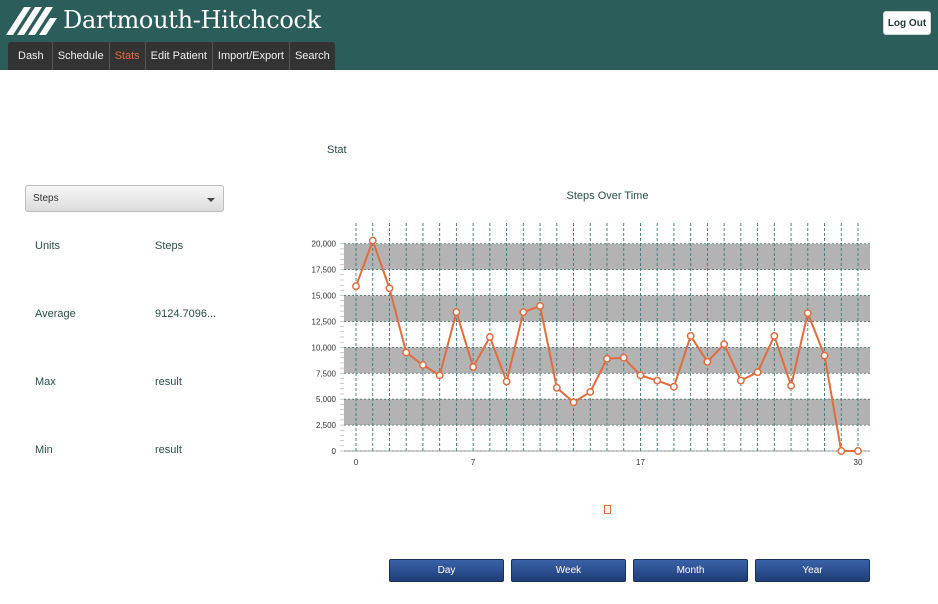 This screenshot has height=604, width=938. I want to click on chevron-down-icon, so click(211, 200).